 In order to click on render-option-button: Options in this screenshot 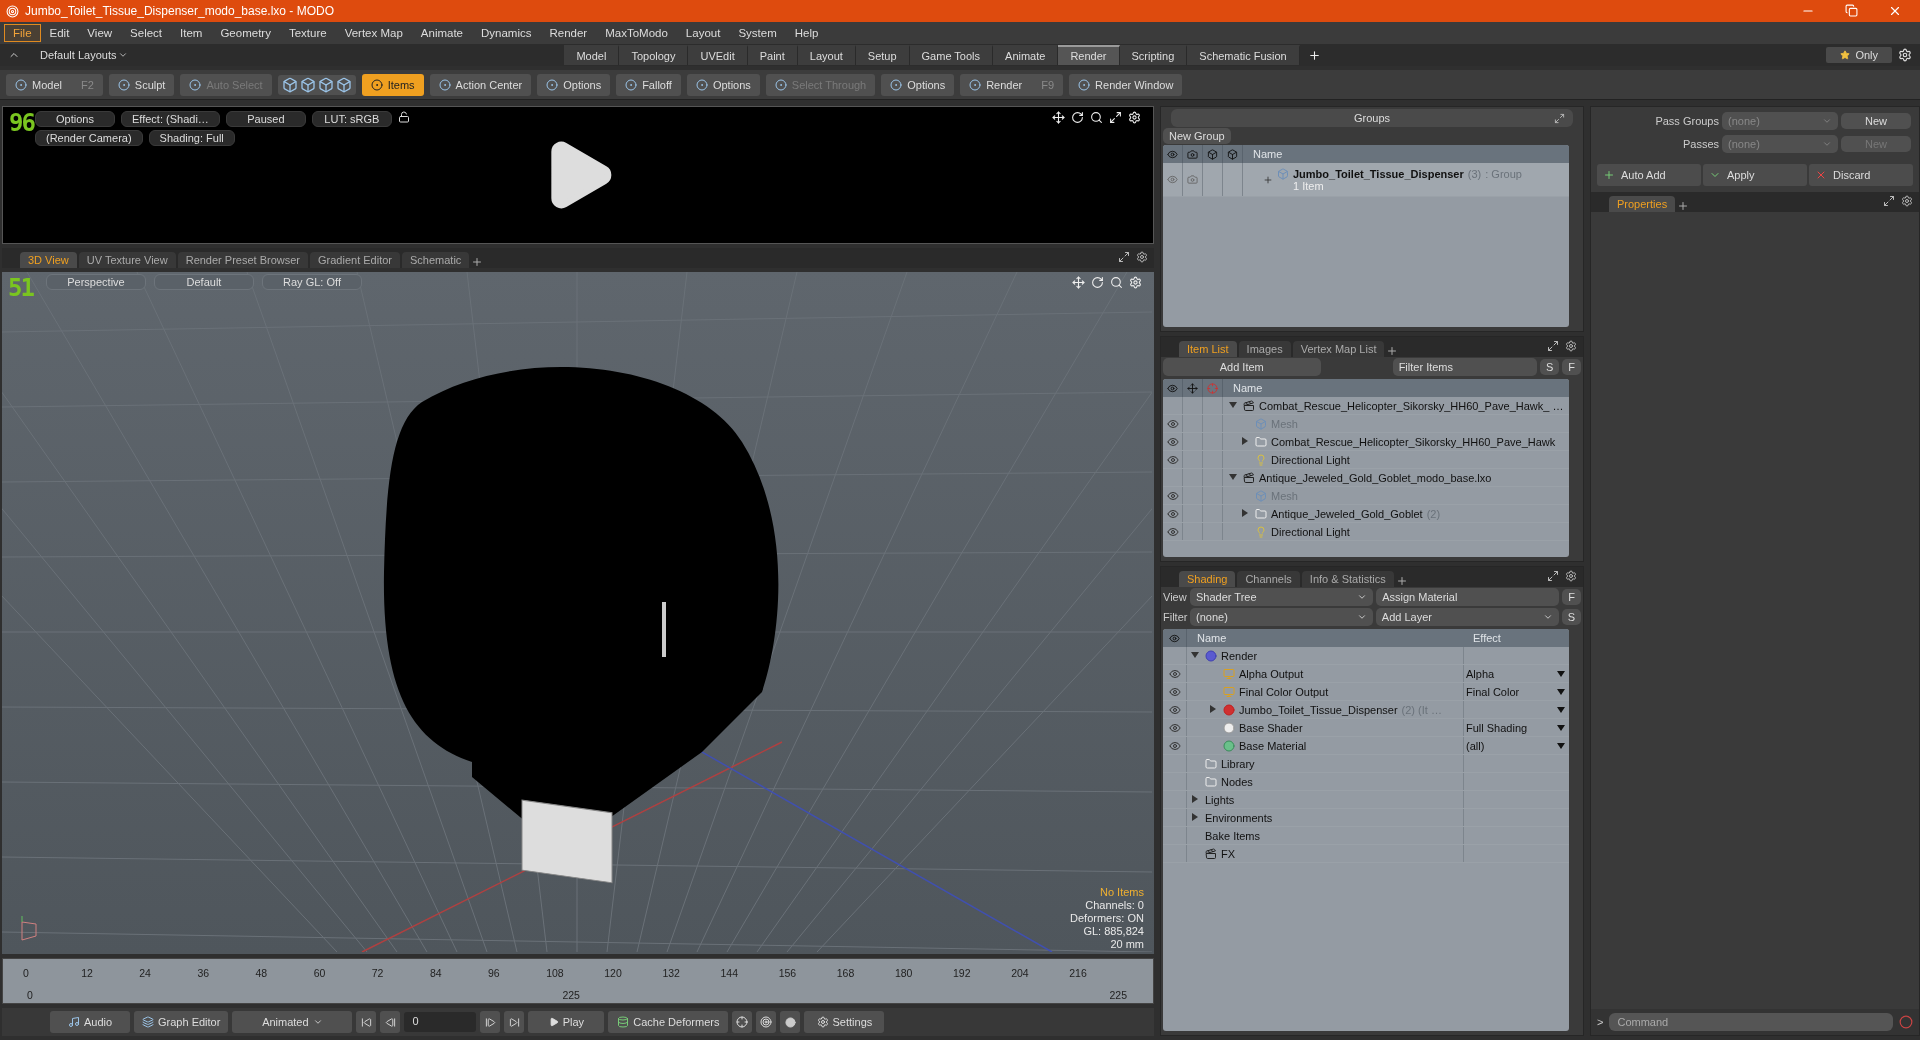, I will do `click(75, 119)`.